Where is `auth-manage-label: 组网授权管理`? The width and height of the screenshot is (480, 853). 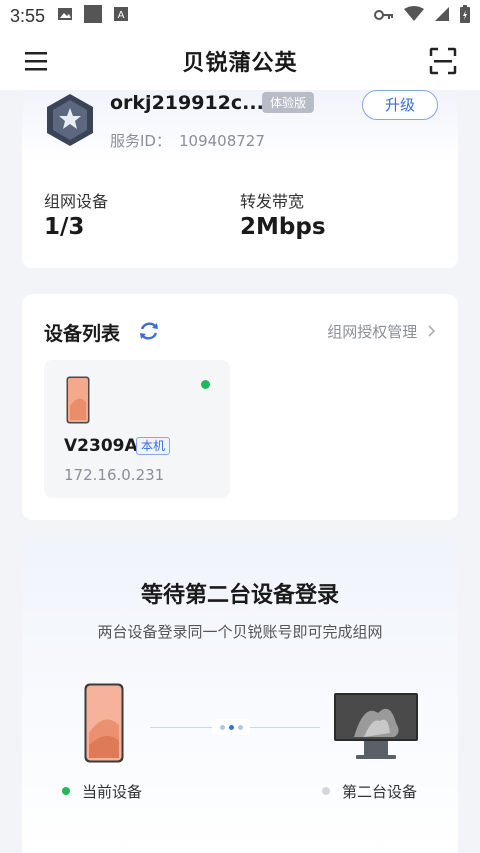 auth-manage-label: 组网授权管理 is located at coordinates (372, 332).